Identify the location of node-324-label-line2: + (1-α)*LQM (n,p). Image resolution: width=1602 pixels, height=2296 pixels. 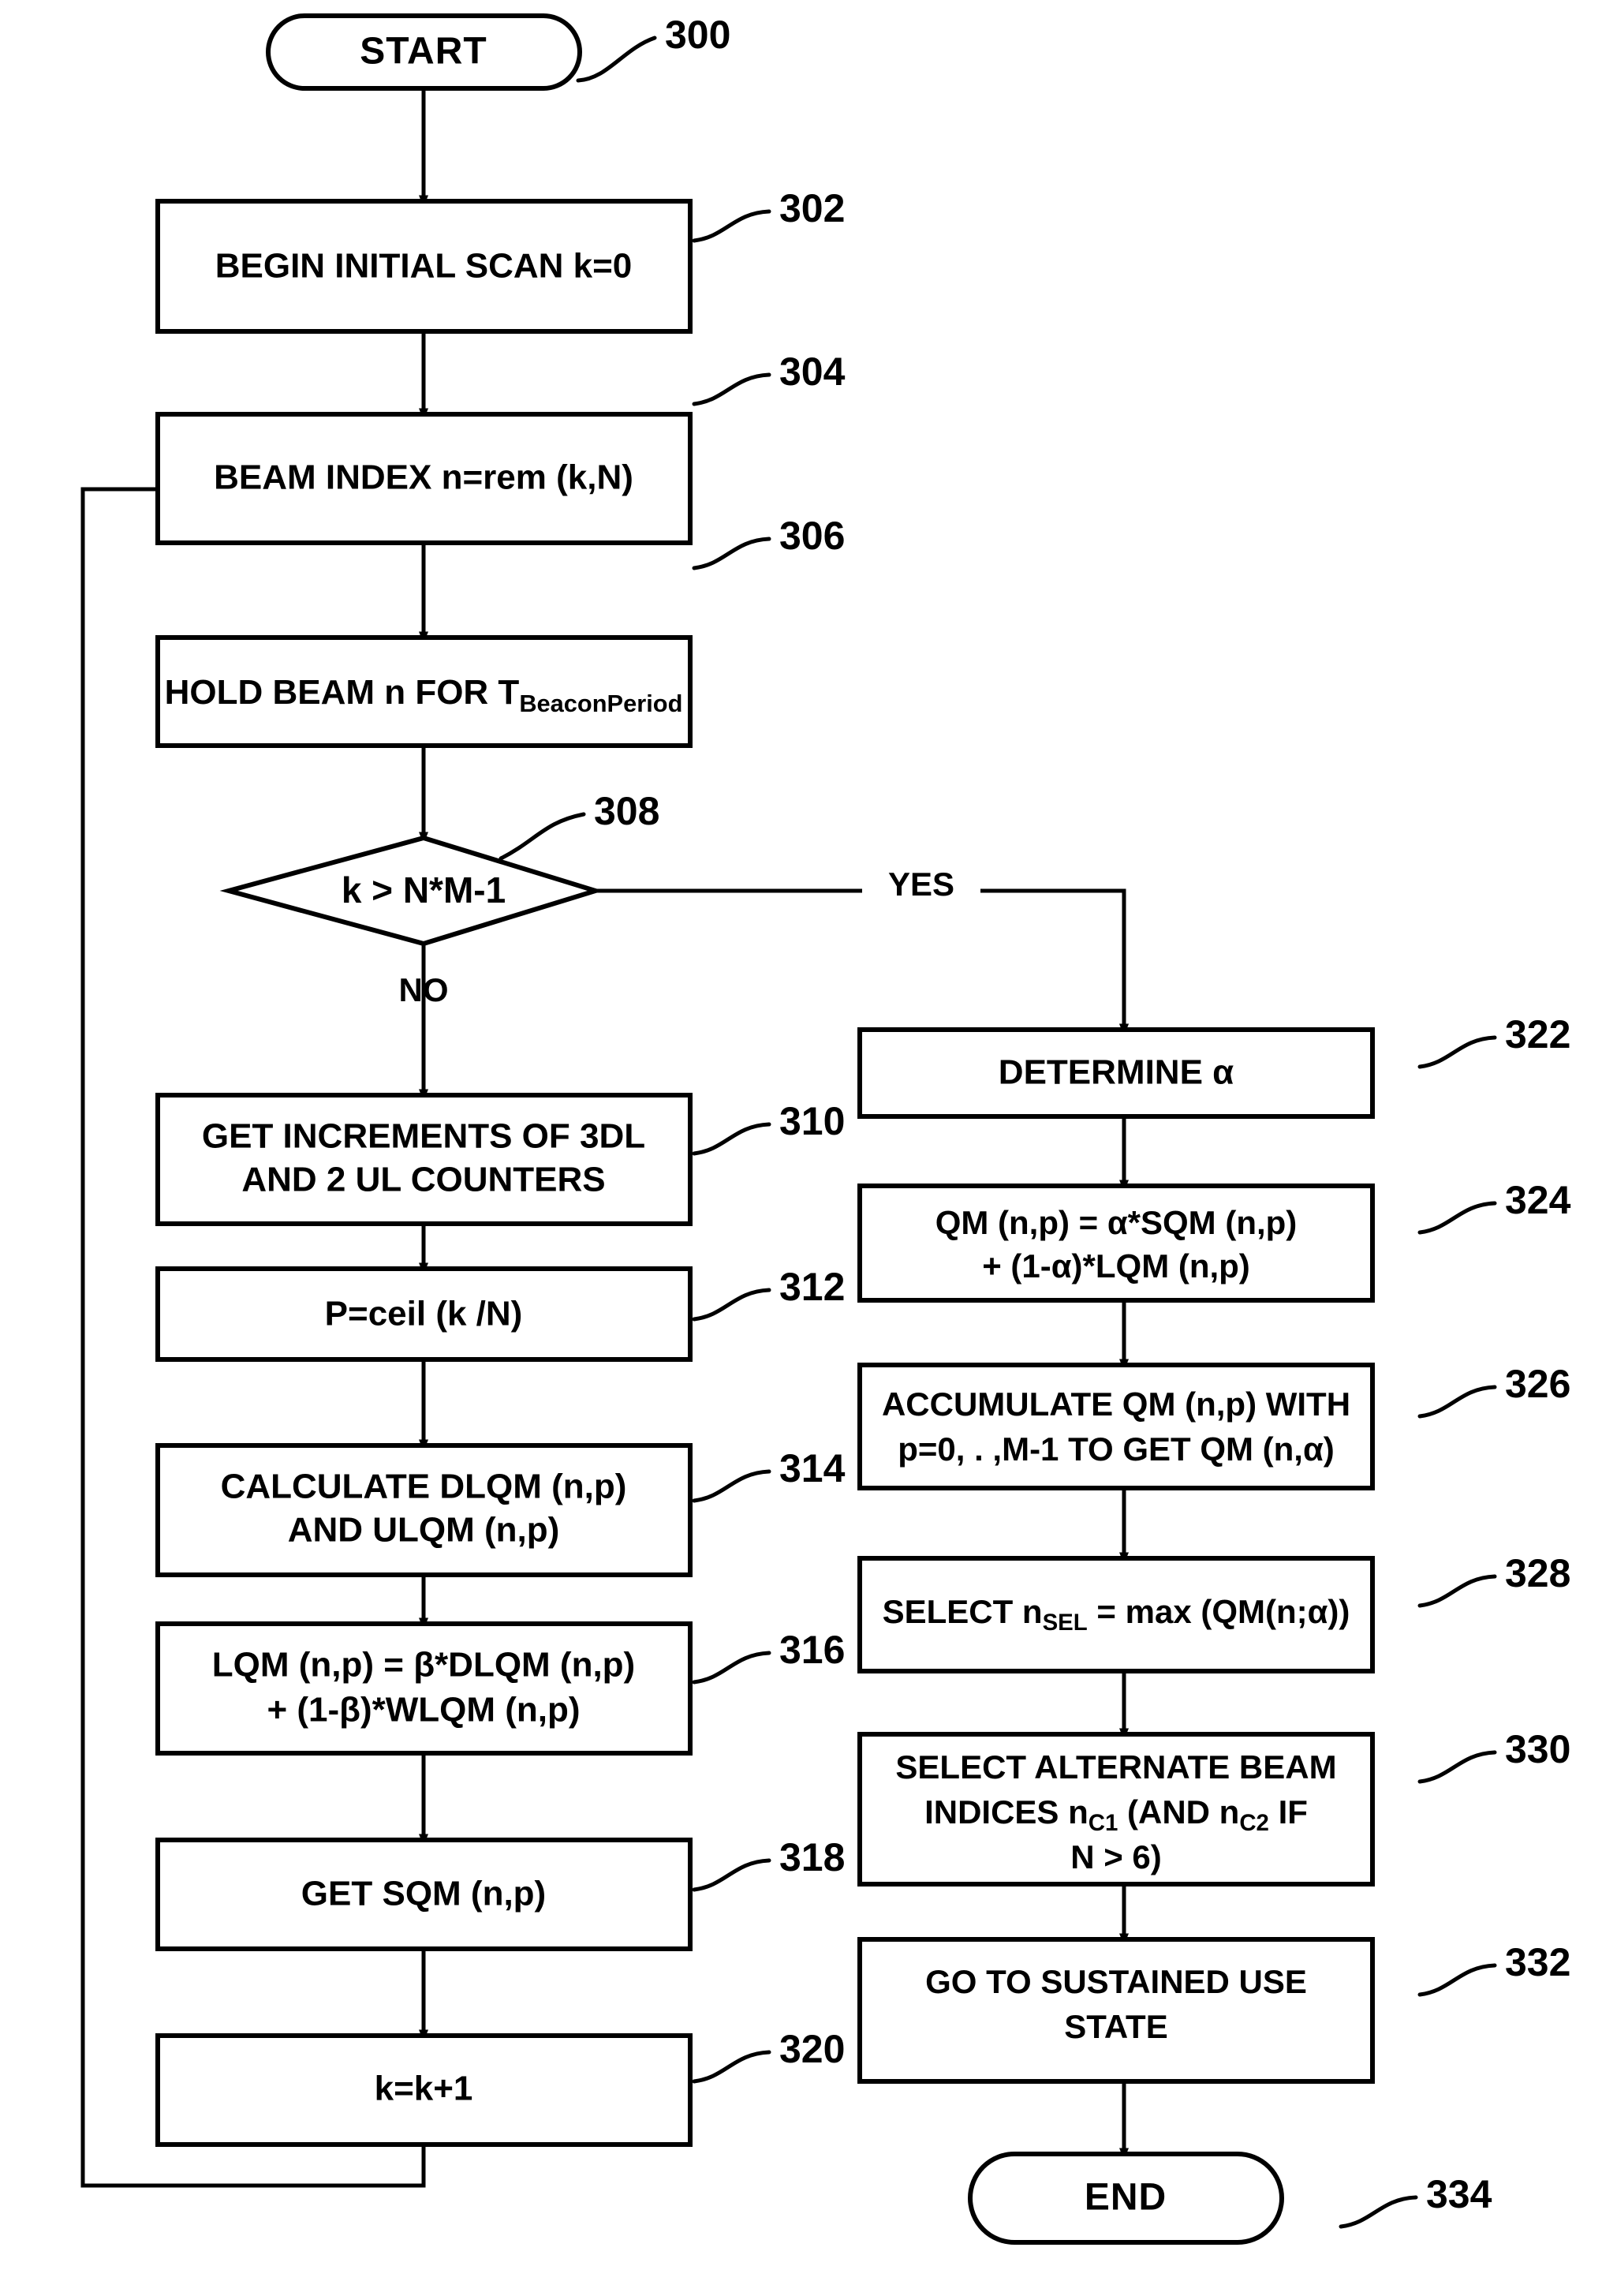
(1116, 1265).